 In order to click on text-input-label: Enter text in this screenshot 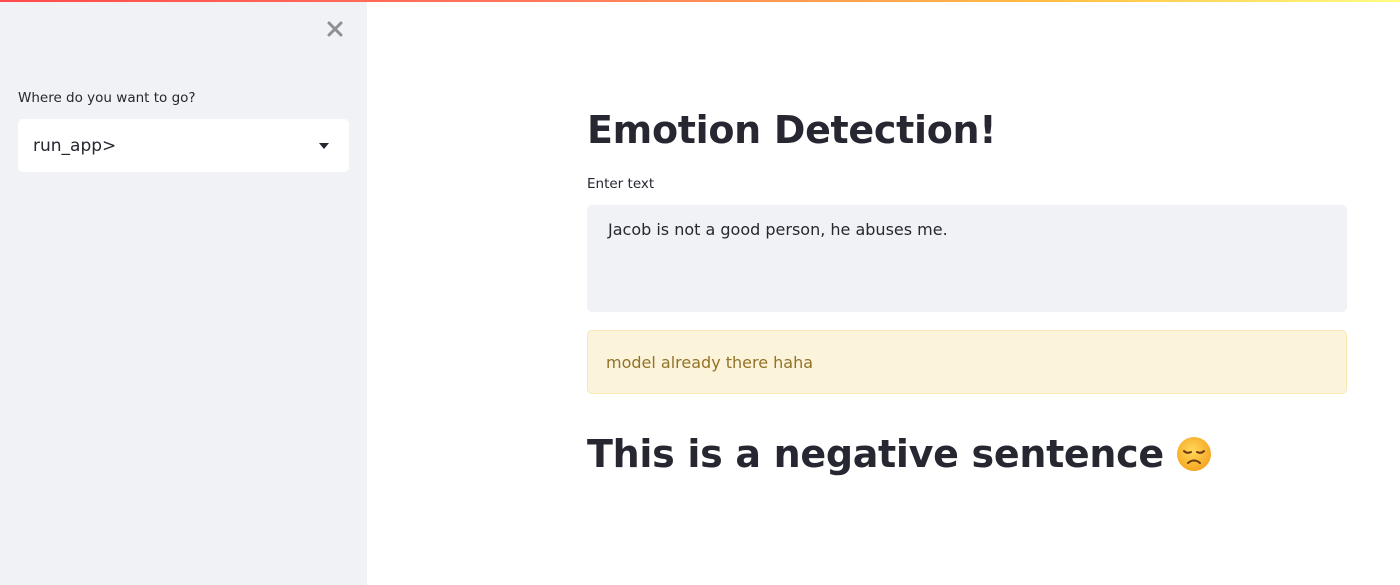, I will do `click(621, 184)`.